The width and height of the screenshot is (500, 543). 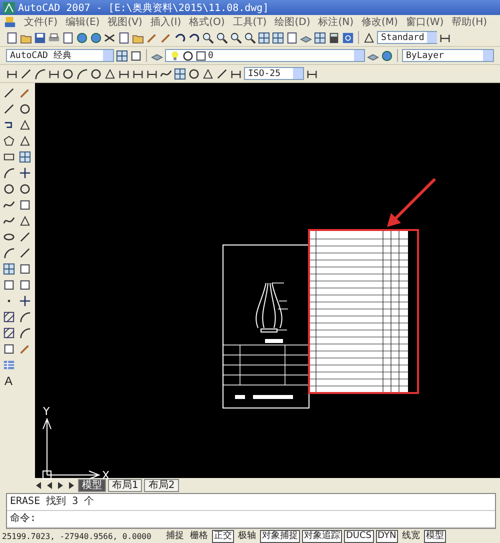 What do you see at coordinates (110, 38) in the screenshot?
I see `cut-icon` at bounding box center [110, 38].